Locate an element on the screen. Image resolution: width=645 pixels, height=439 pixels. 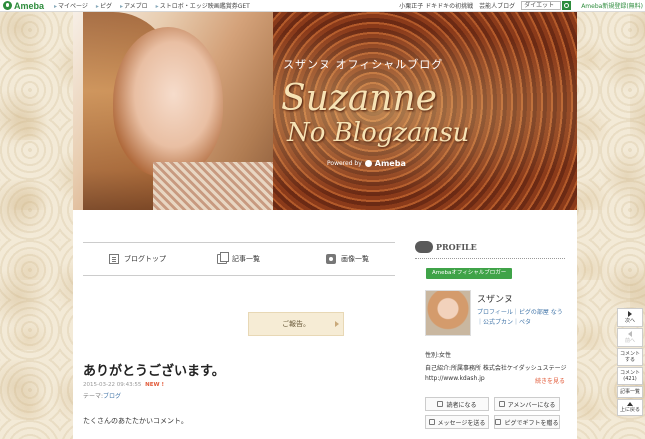
entry-theme: テーマ:ブログ is located at coordinates (102, 395).